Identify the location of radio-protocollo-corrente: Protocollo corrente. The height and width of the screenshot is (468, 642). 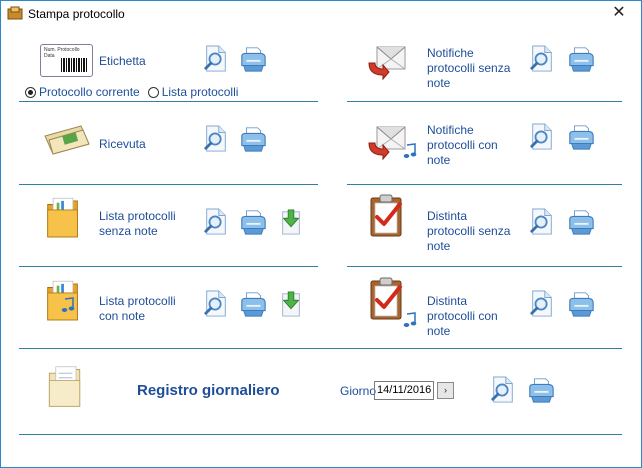
(82, 92).